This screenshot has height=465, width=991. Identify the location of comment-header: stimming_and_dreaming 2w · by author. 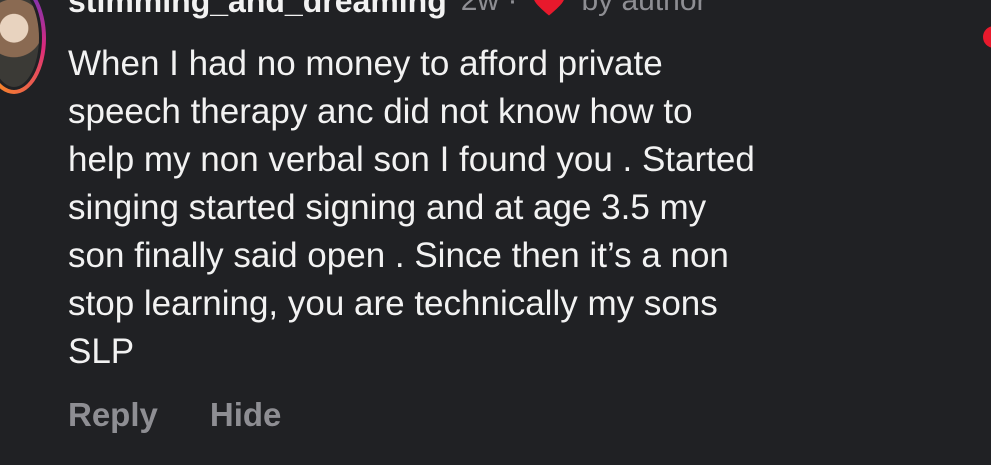
(387, 9).